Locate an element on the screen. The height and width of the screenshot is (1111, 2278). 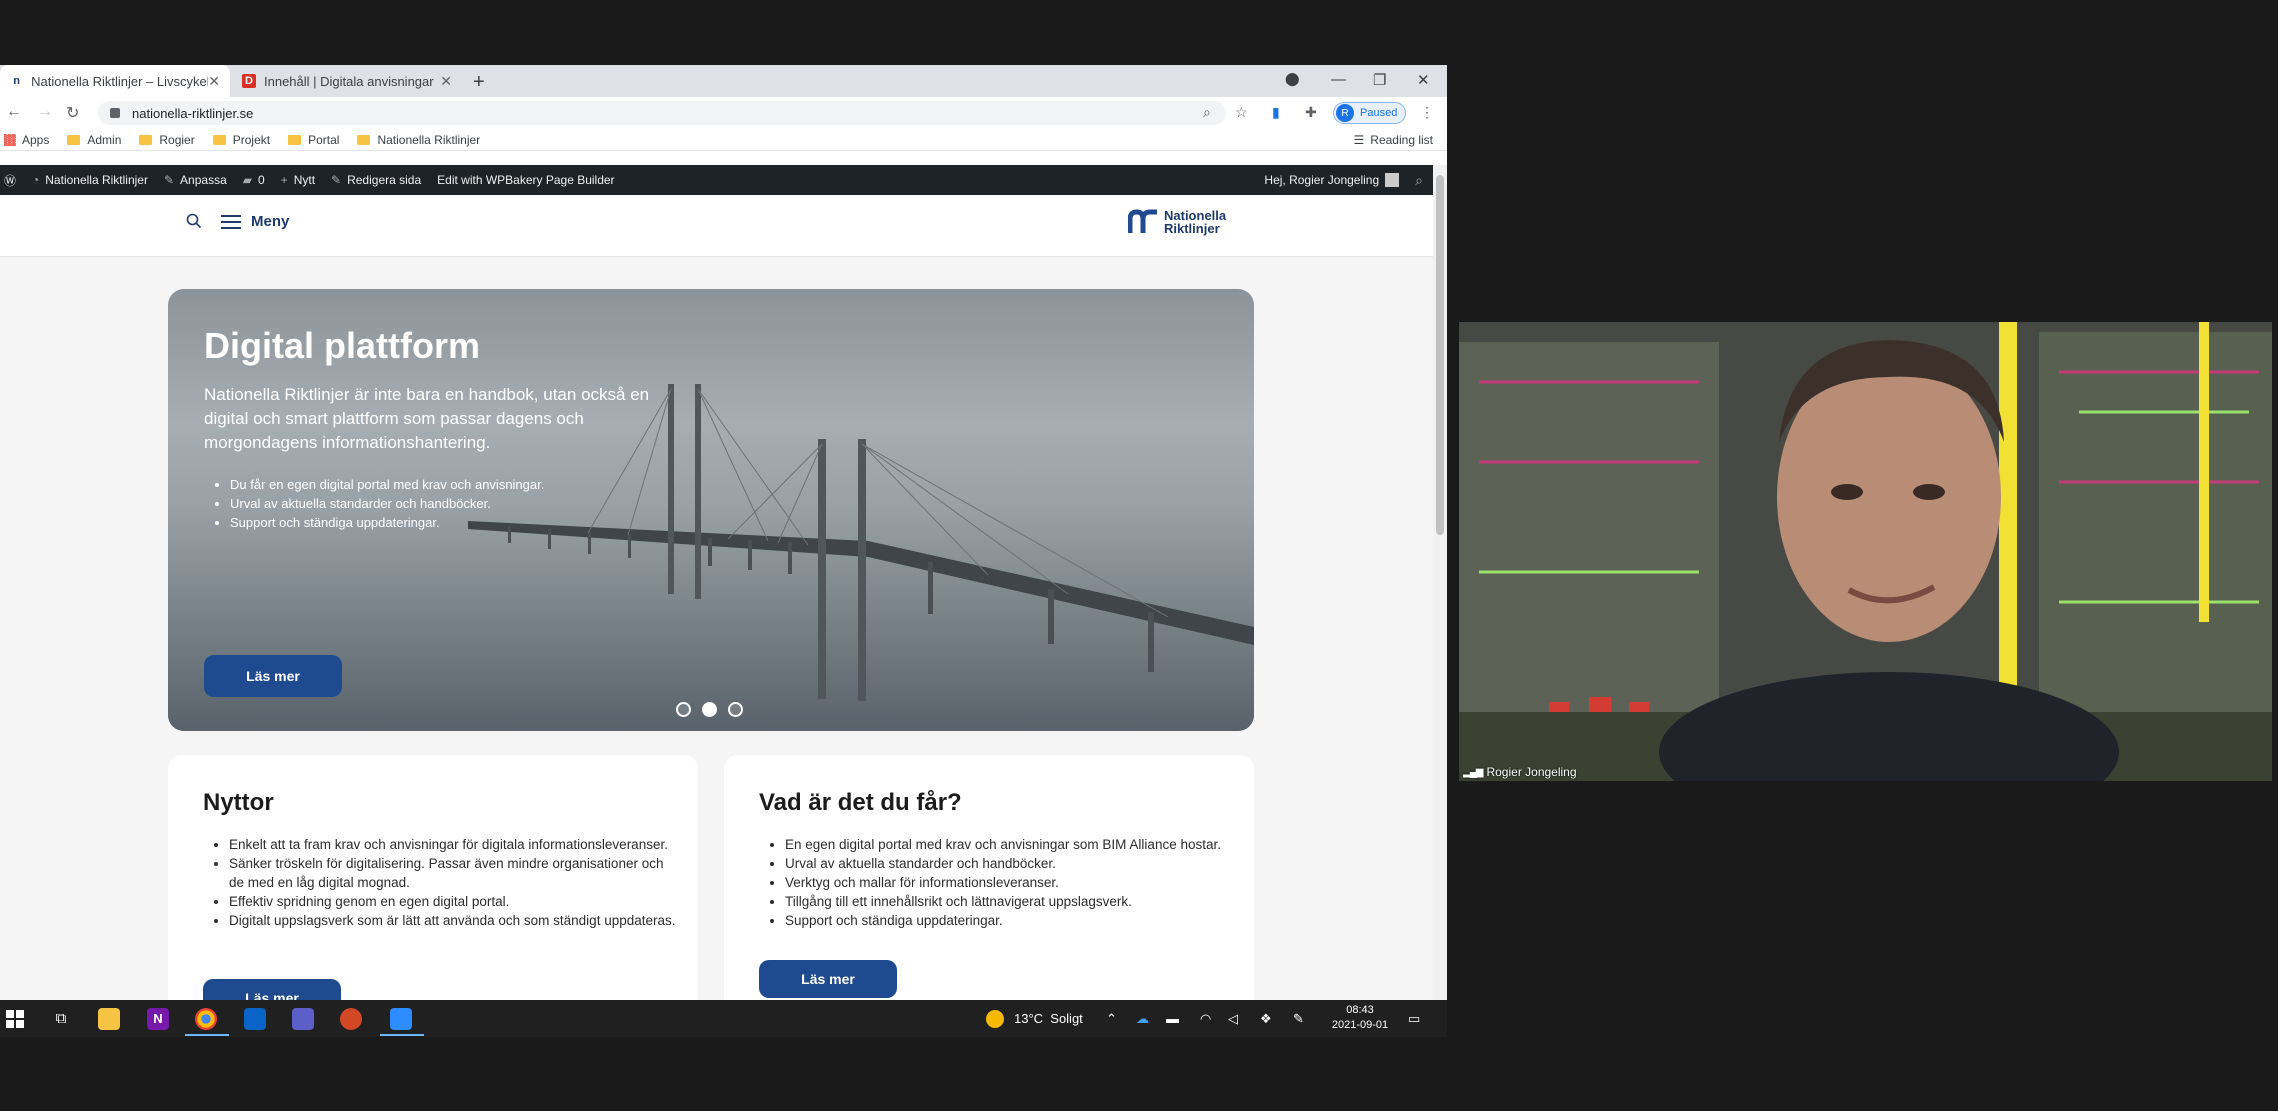
signal-icon: ▂▄▆ is located at coordinates (1473, 772).